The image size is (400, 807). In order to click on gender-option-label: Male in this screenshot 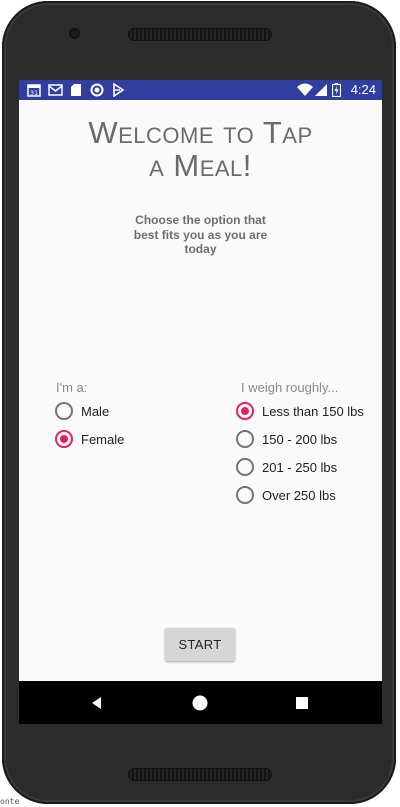, I will do `click(95, 411)`.